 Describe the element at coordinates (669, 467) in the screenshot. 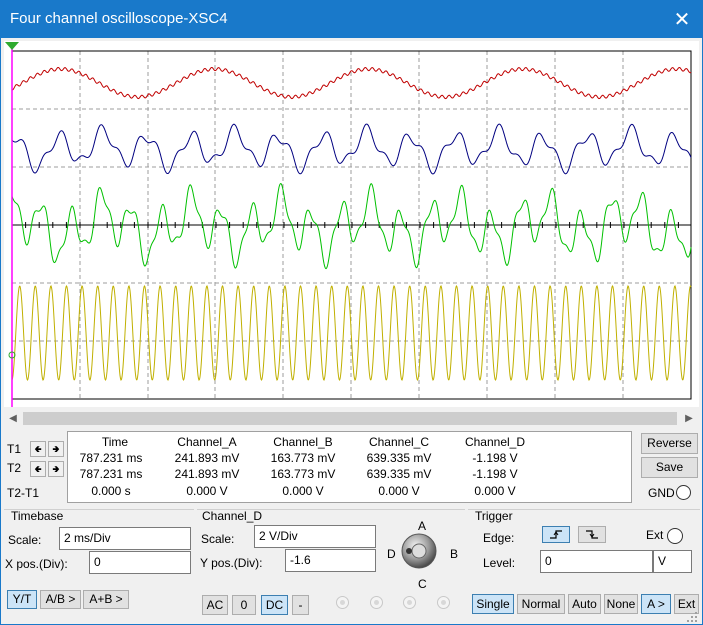

I see `save-button: Save` at that location.